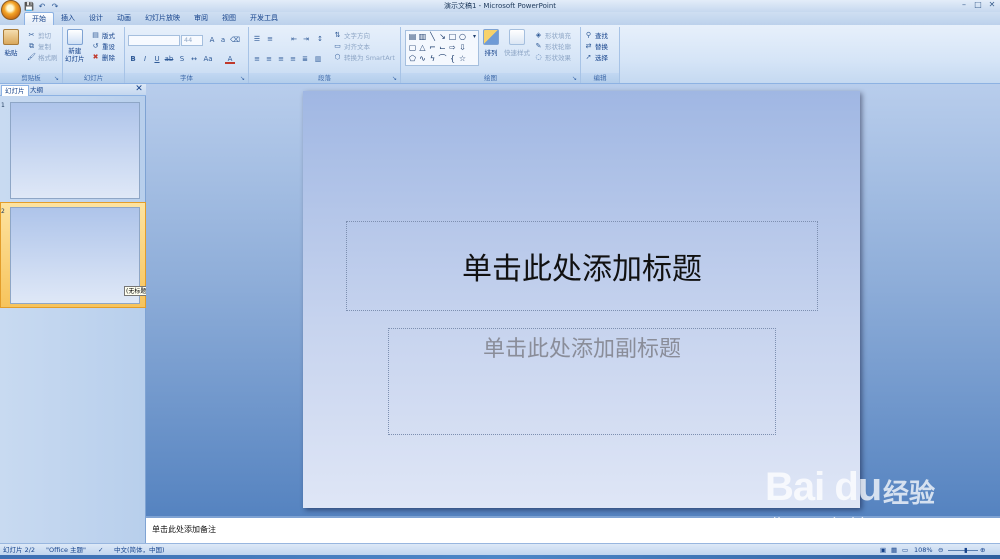 This screenshot has width=1000, height=559. I want to click on title-placeholder: 单击此处添加标题, so click(582, 266).